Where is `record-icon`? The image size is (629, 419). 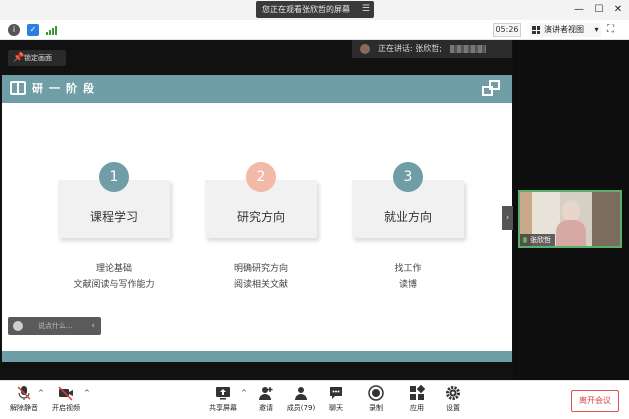
record-icon is located at coordinates (376, 393).